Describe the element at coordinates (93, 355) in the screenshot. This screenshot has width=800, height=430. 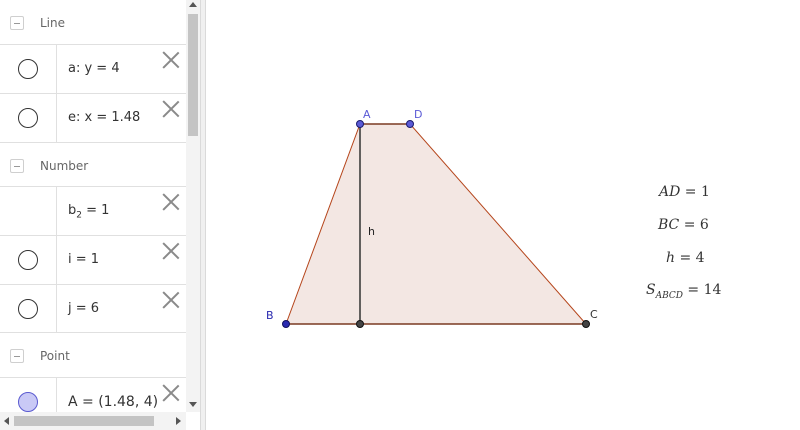
I see `group-header-point: Point` at that location.